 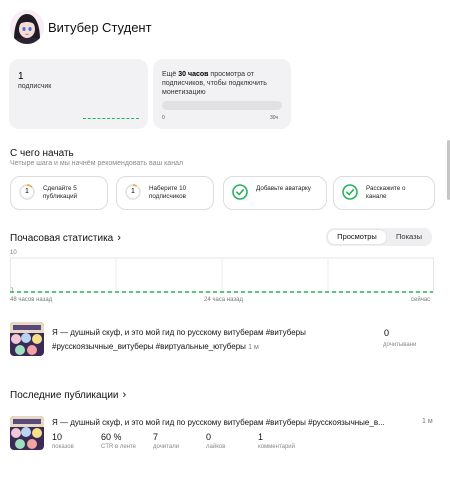 What do you see at coordinates (274, 118) in the screenshot?
I see `monetization-max-label: 30ч` at bounding box center [274, 118].